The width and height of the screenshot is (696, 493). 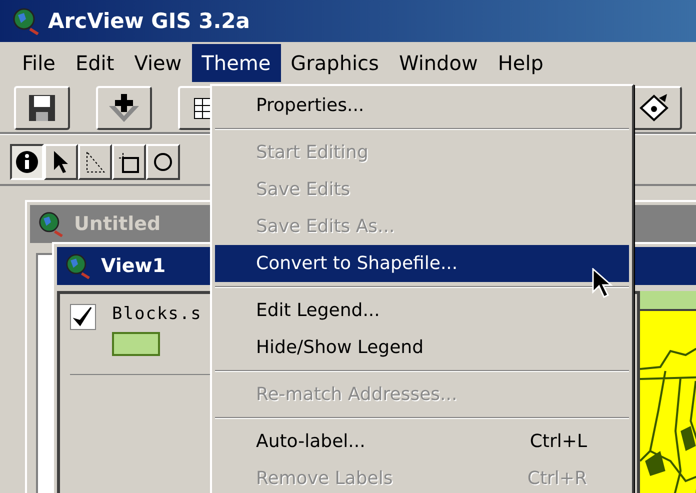 I want to click on tool-button, so click(x=163, y=162).